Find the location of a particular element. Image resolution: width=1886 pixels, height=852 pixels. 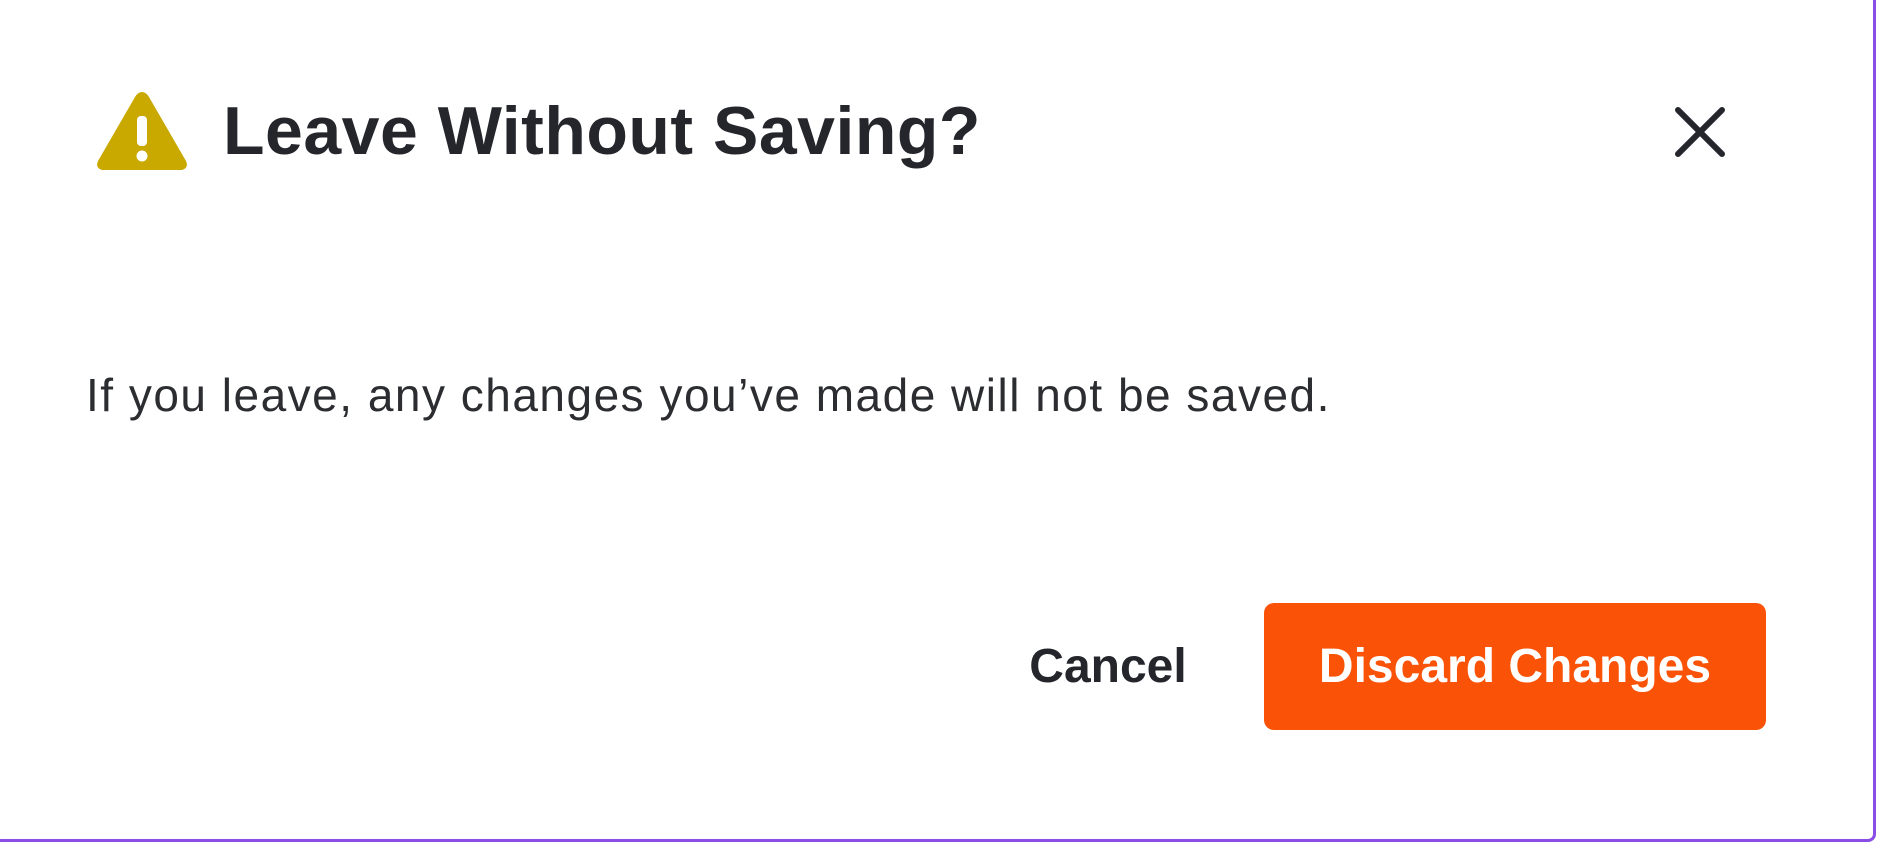

close-button is located at coordinates (1700, 132).